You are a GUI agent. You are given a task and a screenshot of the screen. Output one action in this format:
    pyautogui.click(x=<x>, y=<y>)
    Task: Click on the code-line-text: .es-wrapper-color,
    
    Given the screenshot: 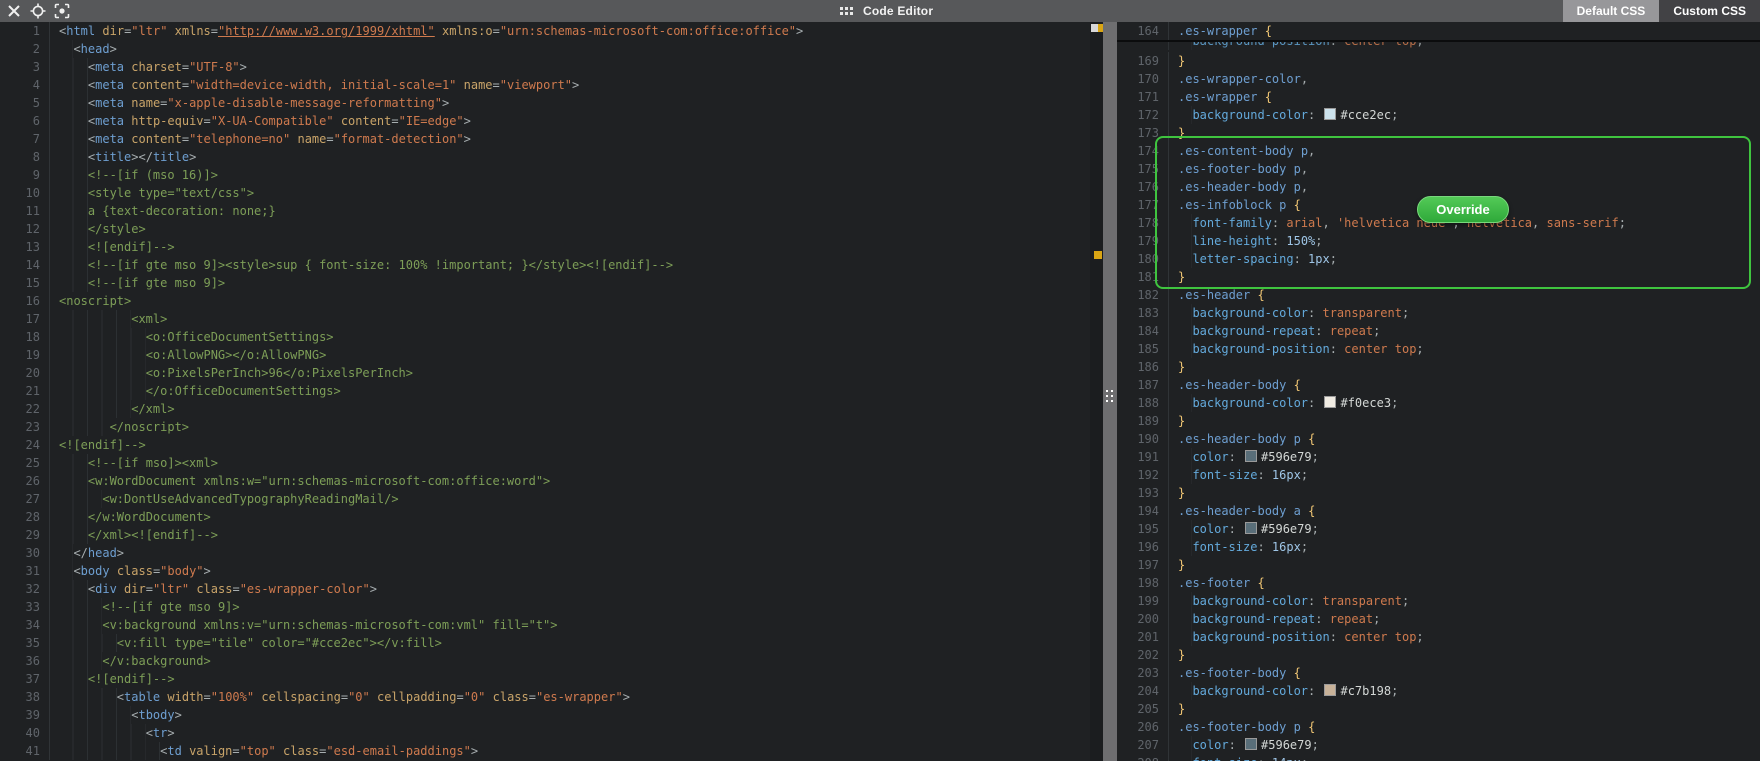 What is the action you would take?
    pyautogui.click(x=1243, y=79)
    